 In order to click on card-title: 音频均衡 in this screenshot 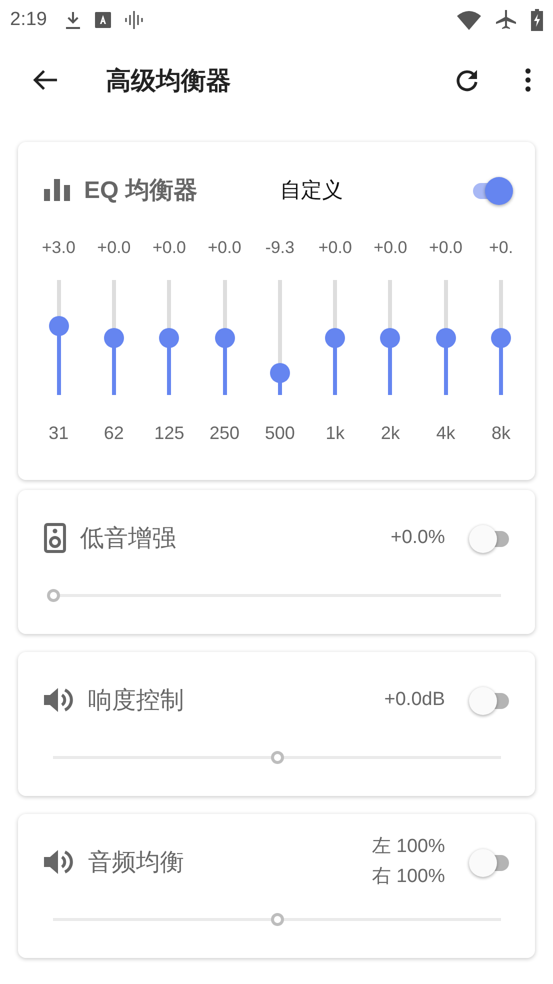, I will do `click(136, 863)`.